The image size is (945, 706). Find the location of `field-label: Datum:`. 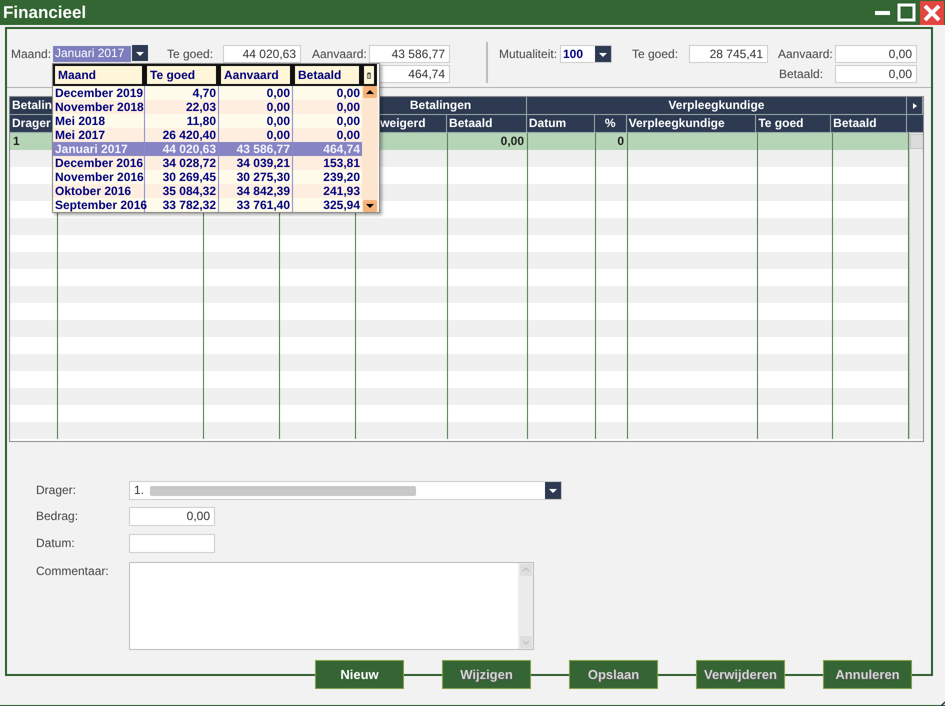

field-label: Datum: is located at coordinates (56, 543).